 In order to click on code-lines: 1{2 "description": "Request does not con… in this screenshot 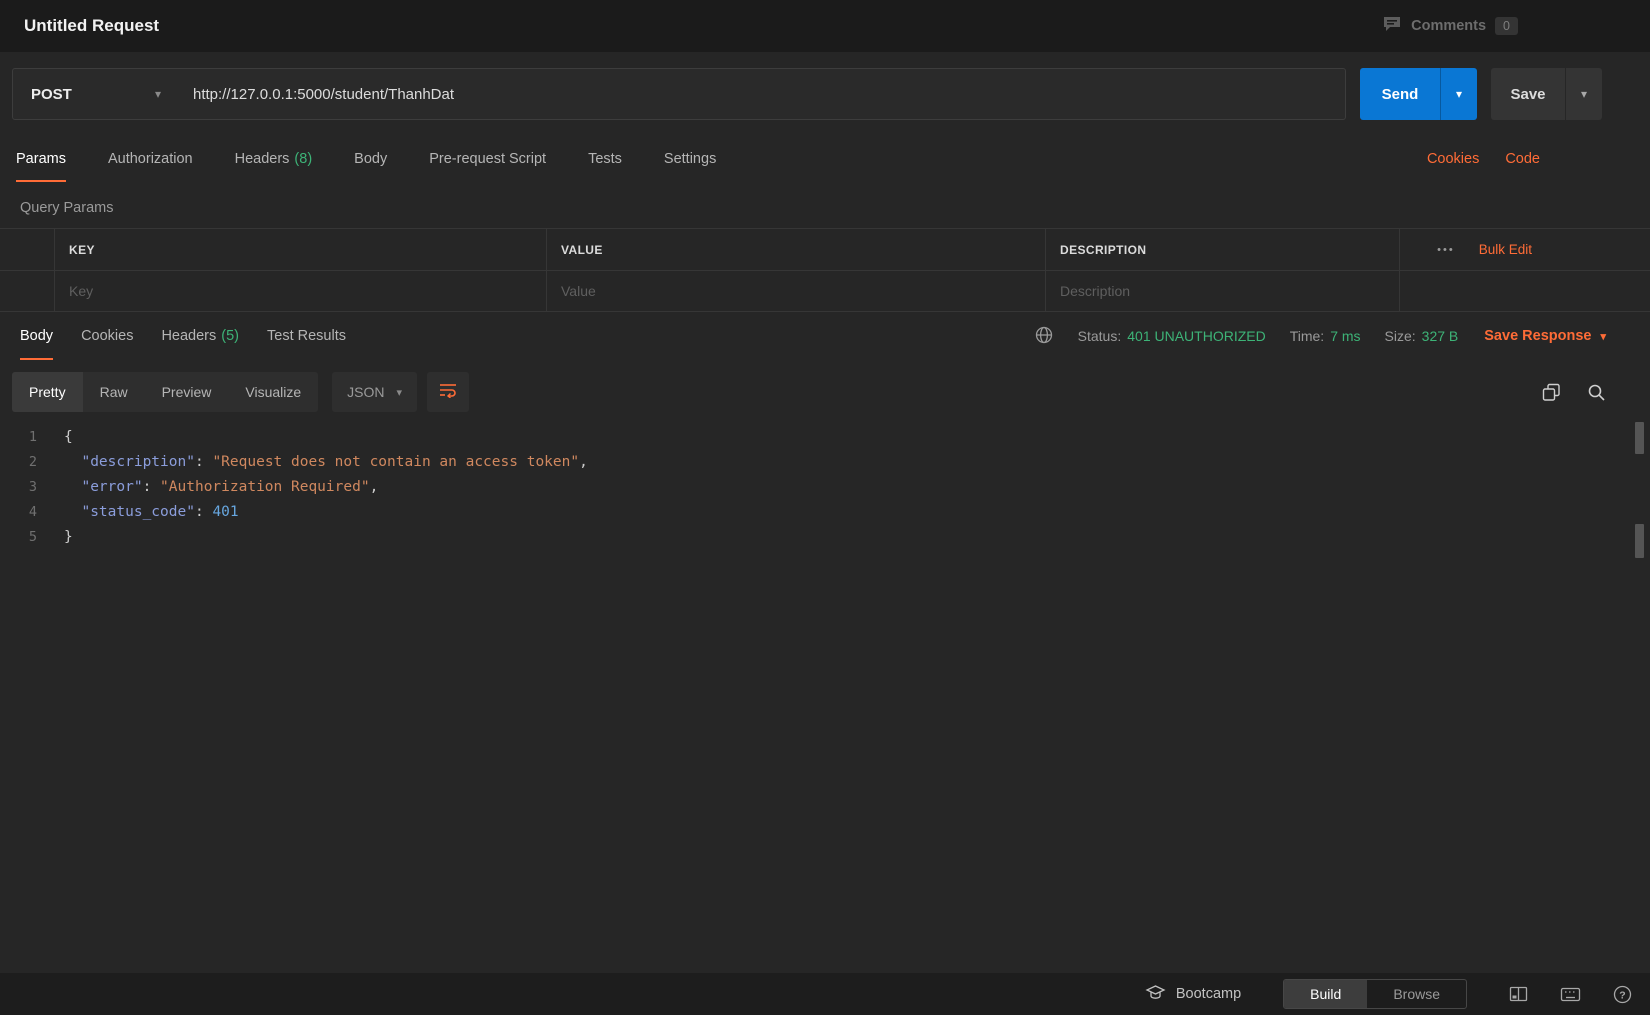, I will do `click(825, 487)`.